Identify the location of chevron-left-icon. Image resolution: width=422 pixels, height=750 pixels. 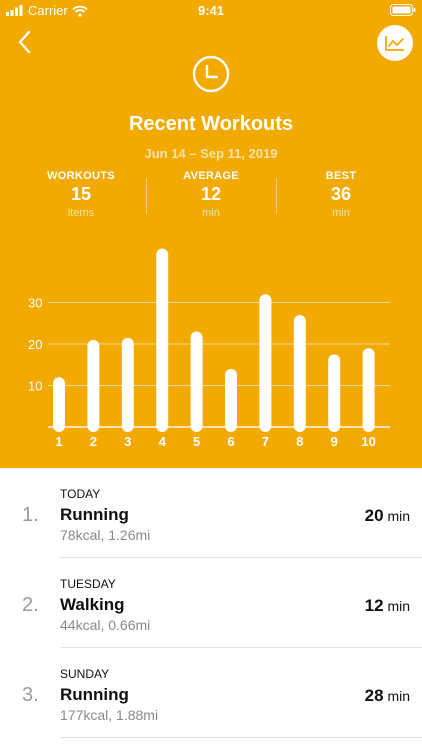
(24, 42).